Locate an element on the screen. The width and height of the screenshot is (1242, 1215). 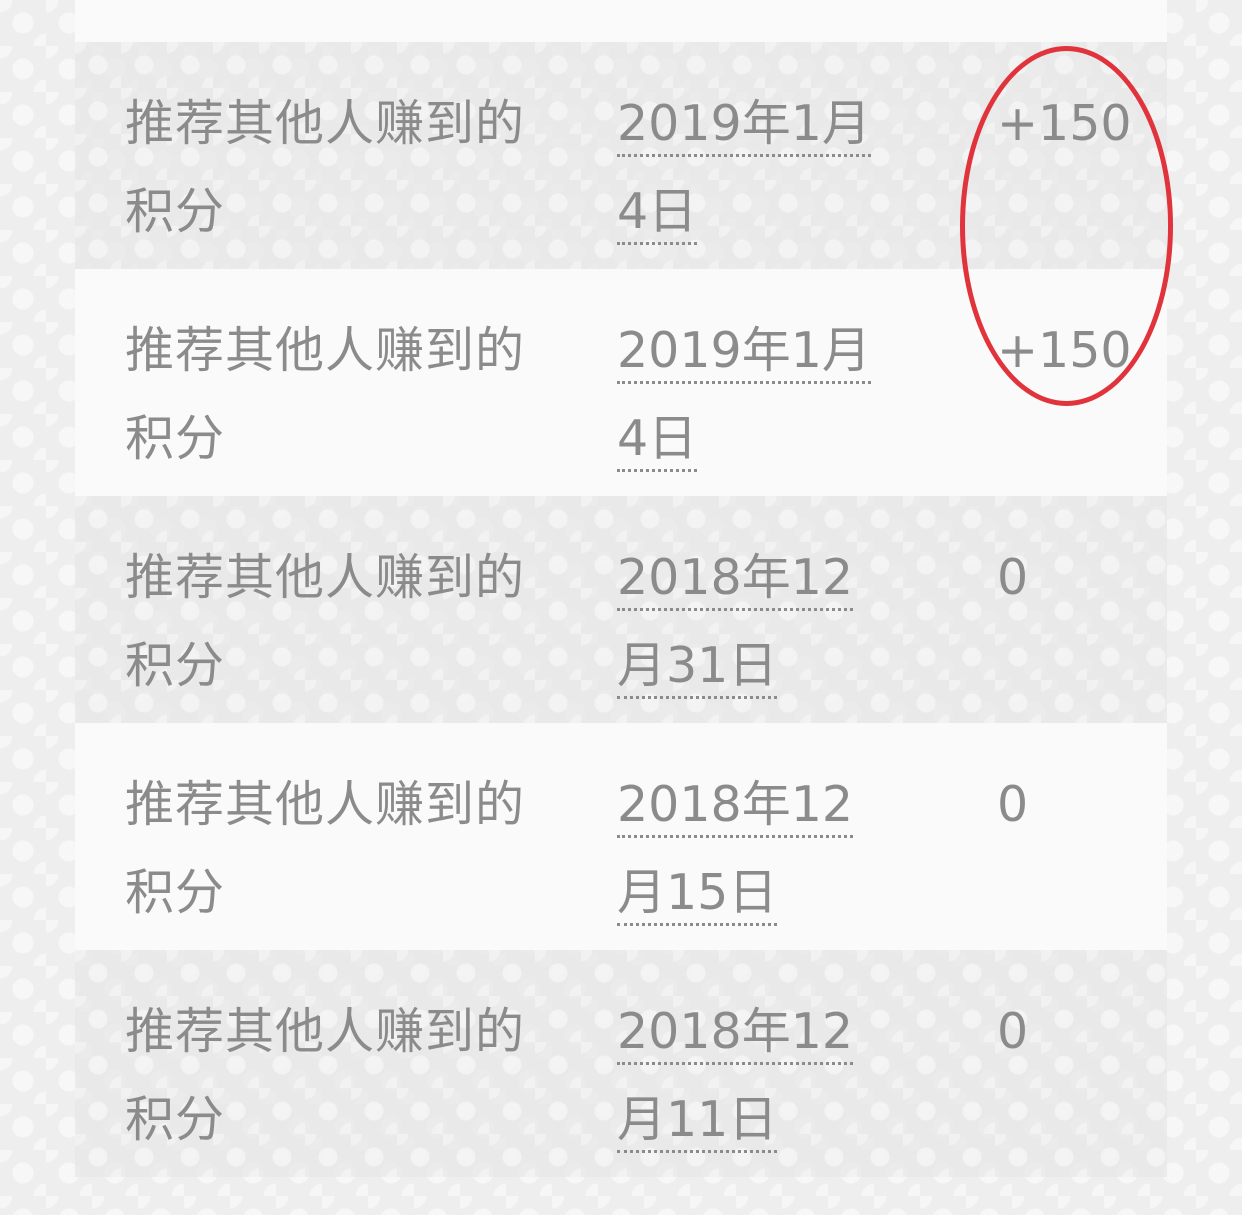
row-date-link: 2018年12月31日 is located at coordinates (735, 624).